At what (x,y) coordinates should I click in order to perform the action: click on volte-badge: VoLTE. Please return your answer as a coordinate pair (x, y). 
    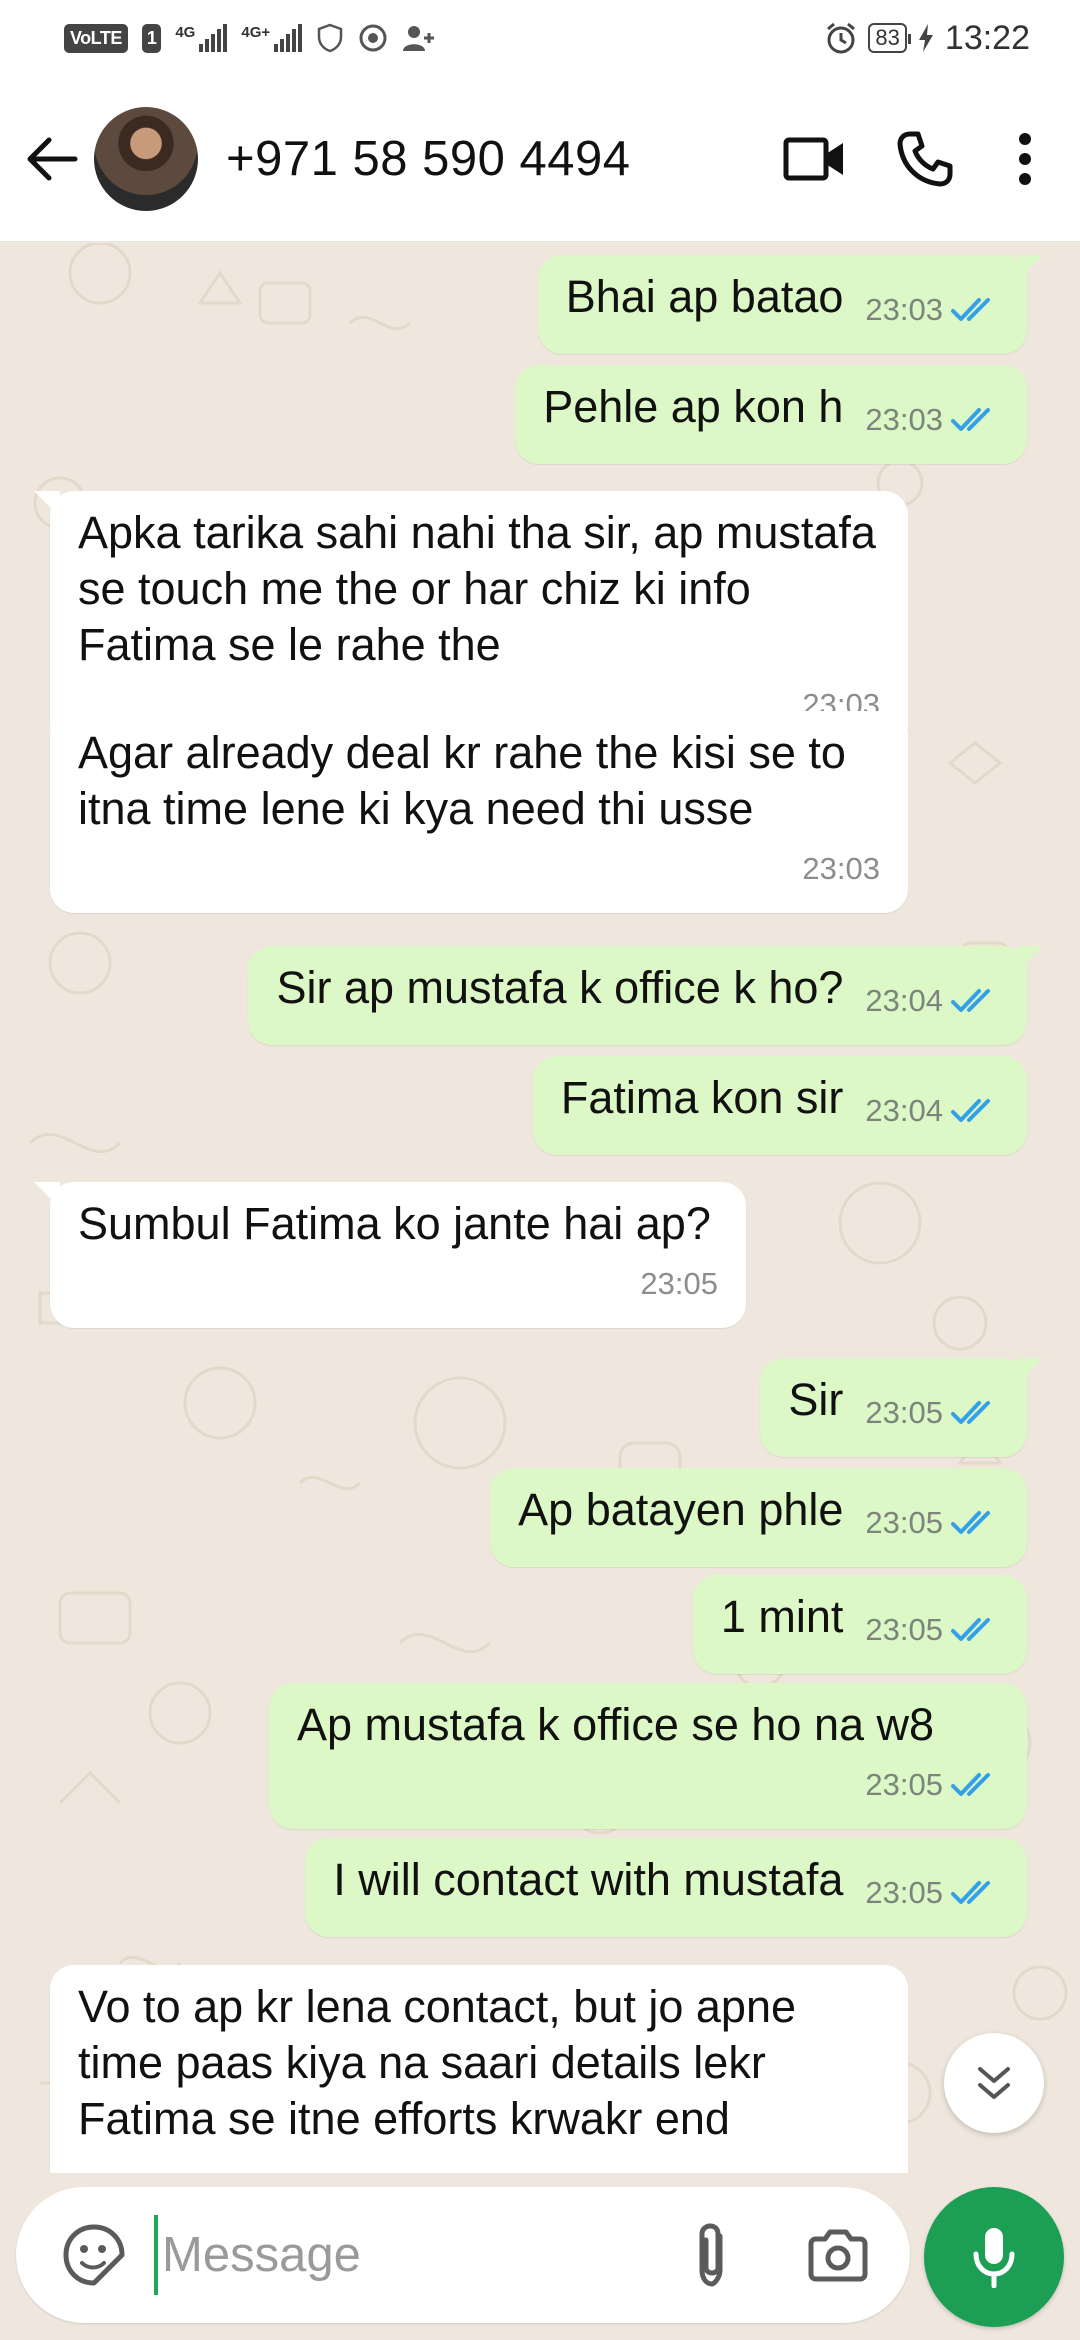
    Looking at the image, I should click on (96, 38).